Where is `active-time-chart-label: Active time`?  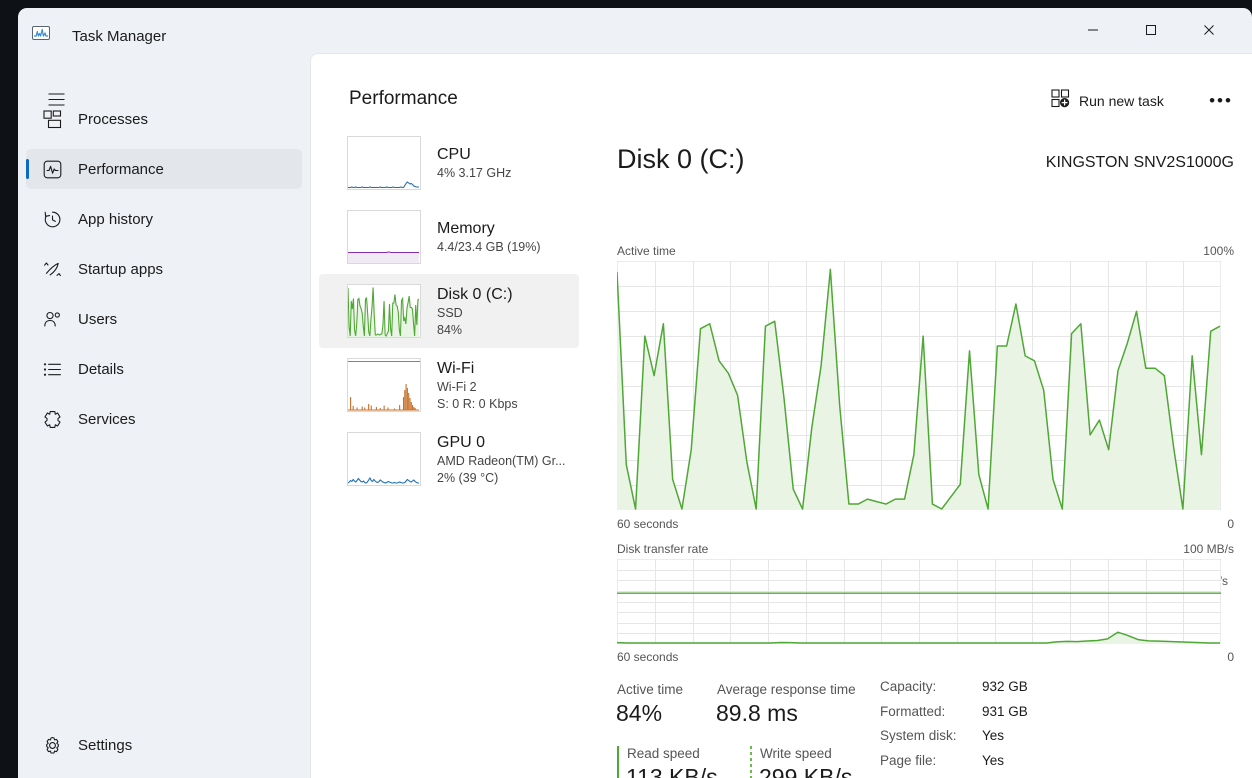
active-time-chart-label: Active time is located at coordinates (646, 251).